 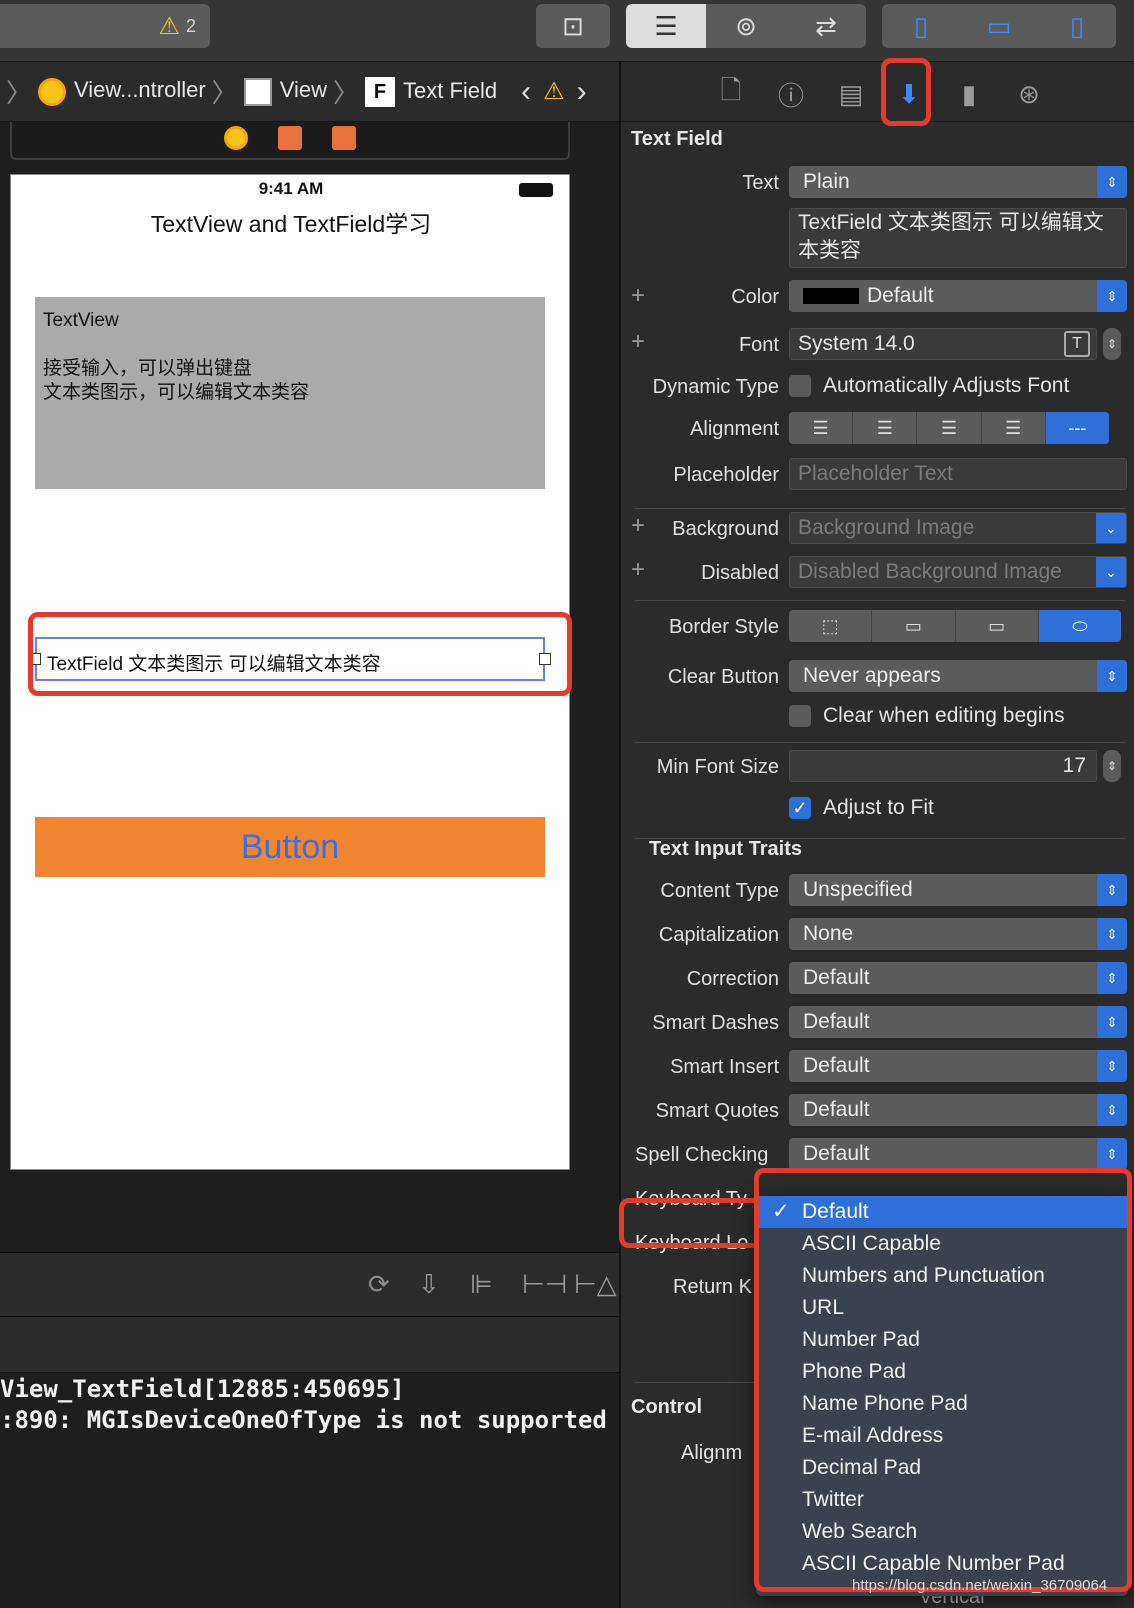 What do you see at coordinates (958, 1154) in the screenshot?
I see `spell-checking-popup: Default ⇕` at bounding box center [958, 1154].